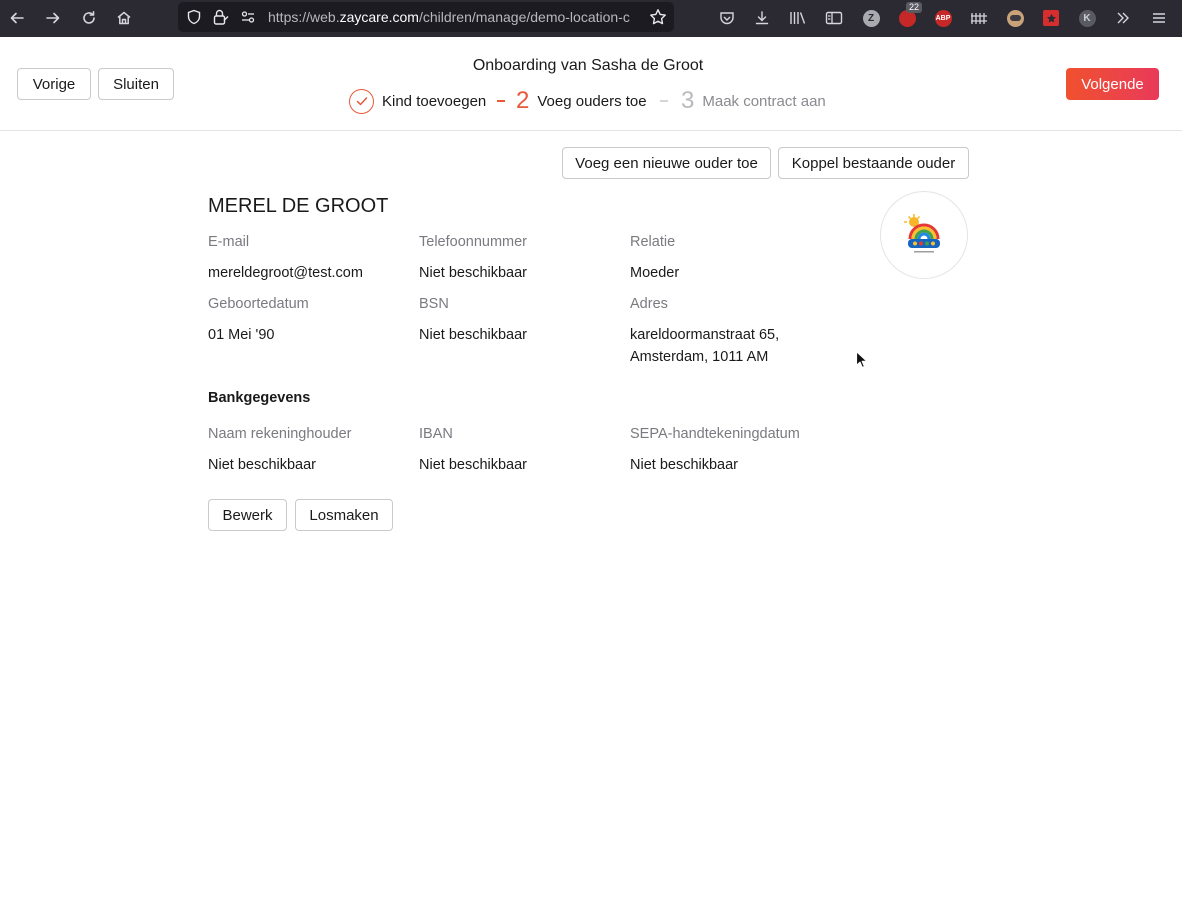 This screenshot has height=917, width=1182. Describe the element at coordinates (89, 18) in the screenshot. I see `reload-icon` at that location.